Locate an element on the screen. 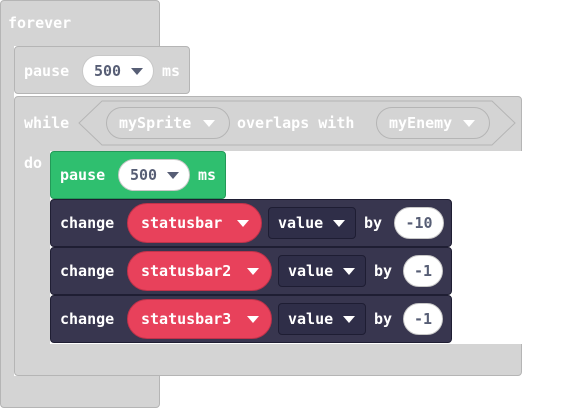 This screenshot has height=408, width=574. sprite-value: mySprite is located at coordinates (155, 123).